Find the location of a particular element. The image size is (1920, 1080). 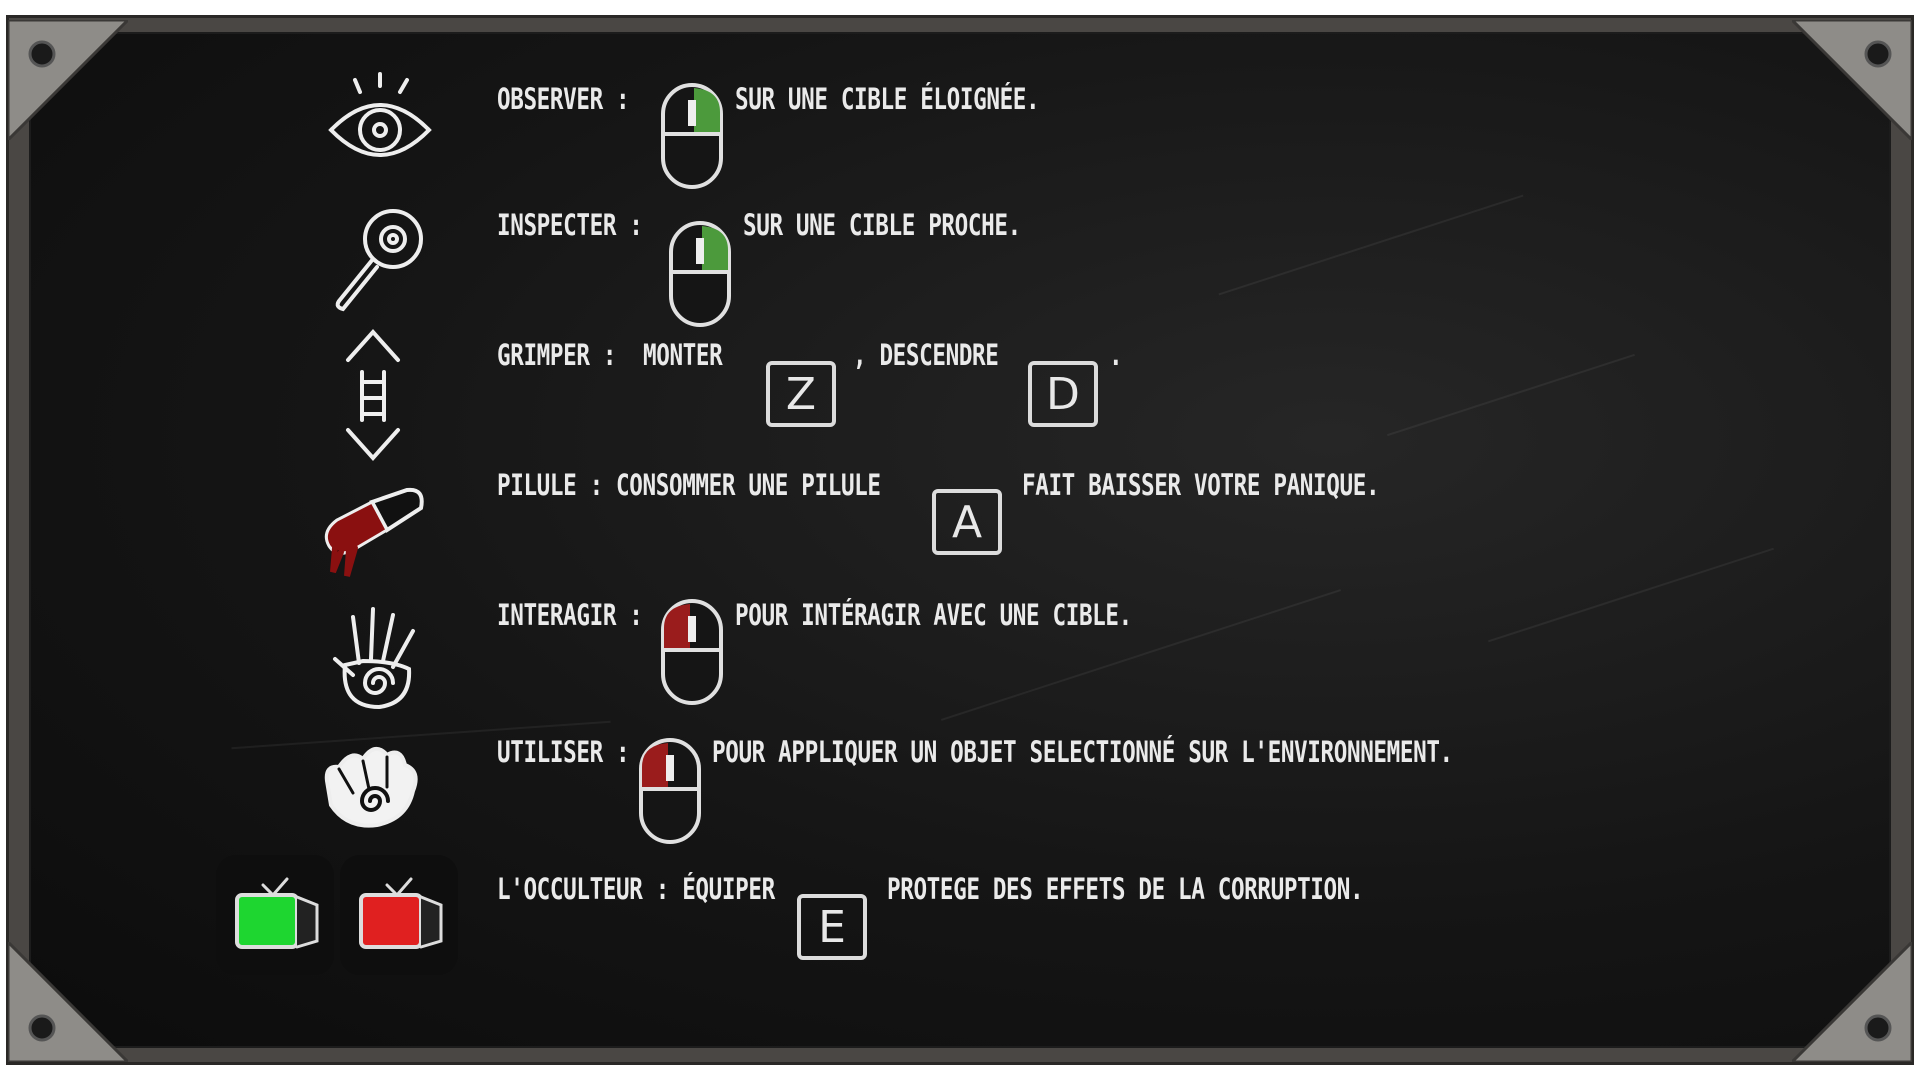

row-interagir: INTERAGIR : is located at coordinates (590, 615).